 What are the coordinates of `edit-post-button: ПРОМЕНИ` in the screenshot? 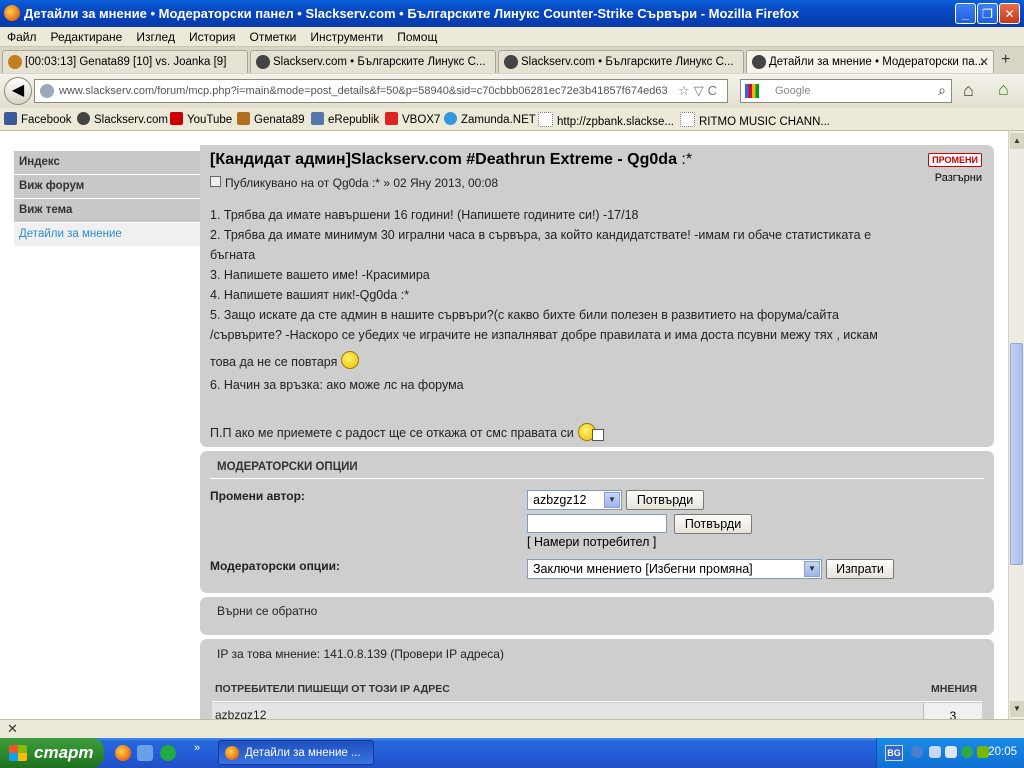 It's located at (955, 160).